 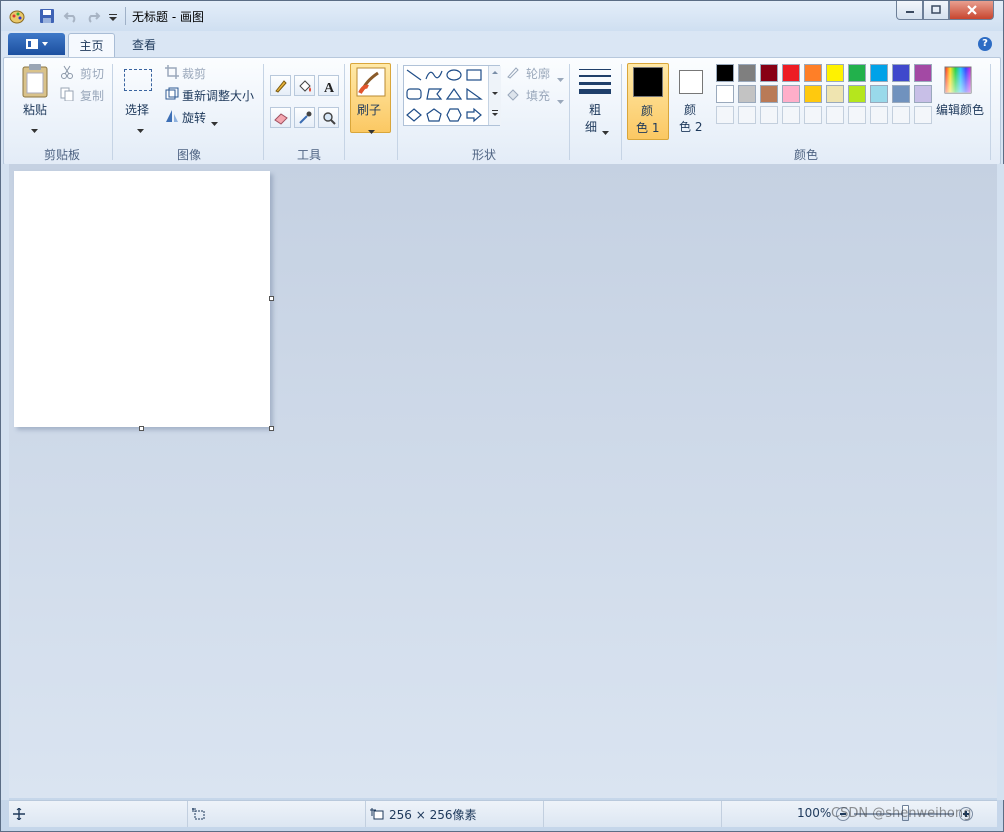 I want to click on redo-icon, so click(x=93, y=16).